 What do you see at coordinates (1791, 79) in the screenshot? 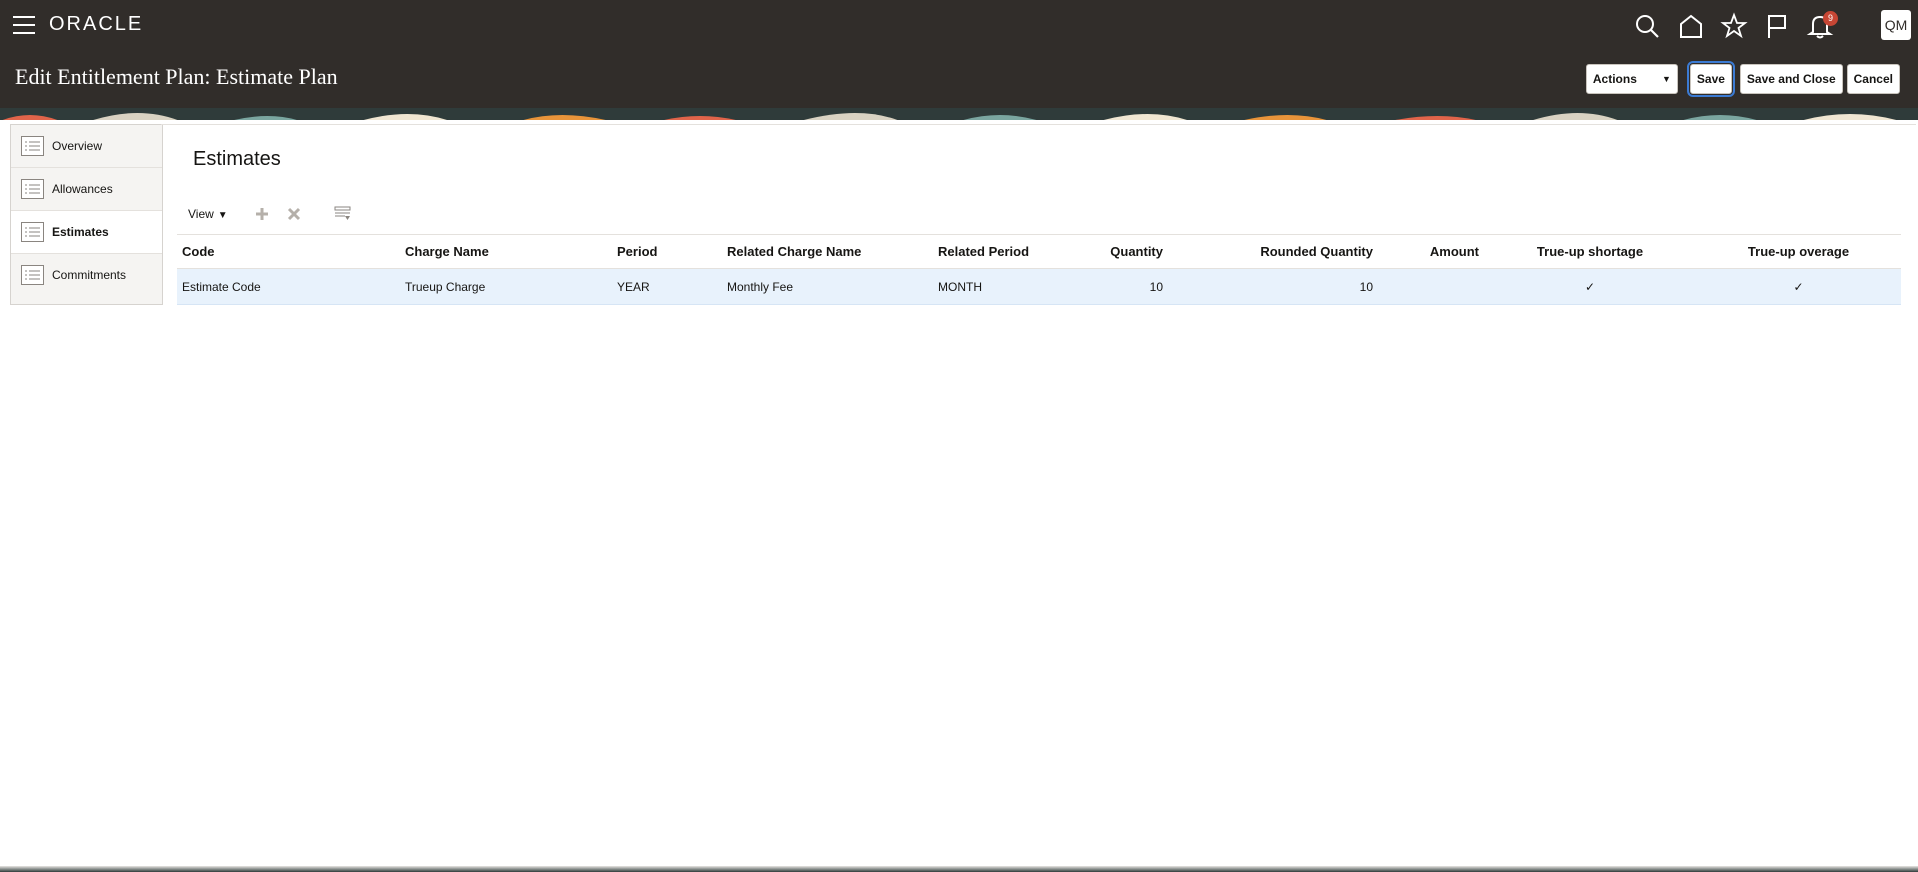
I see `save-and-close-button: Save and Close` at bounding box center [1791, 79].